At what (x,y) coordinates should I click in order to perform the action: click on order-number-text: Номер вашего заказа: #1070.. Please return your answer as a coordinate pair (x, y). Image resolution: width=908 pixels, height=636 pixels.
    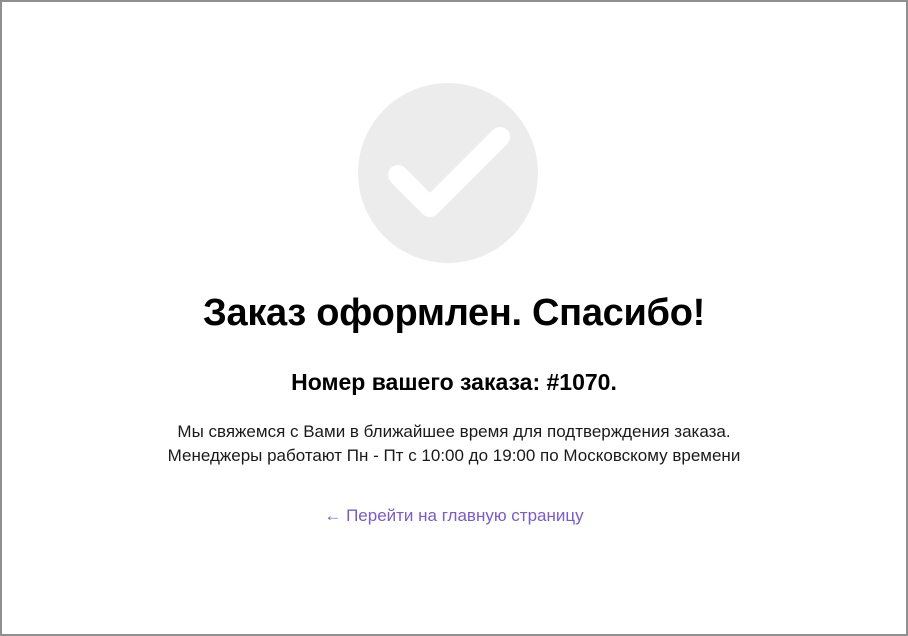
    Looking at the image, I should click on (454, 382).